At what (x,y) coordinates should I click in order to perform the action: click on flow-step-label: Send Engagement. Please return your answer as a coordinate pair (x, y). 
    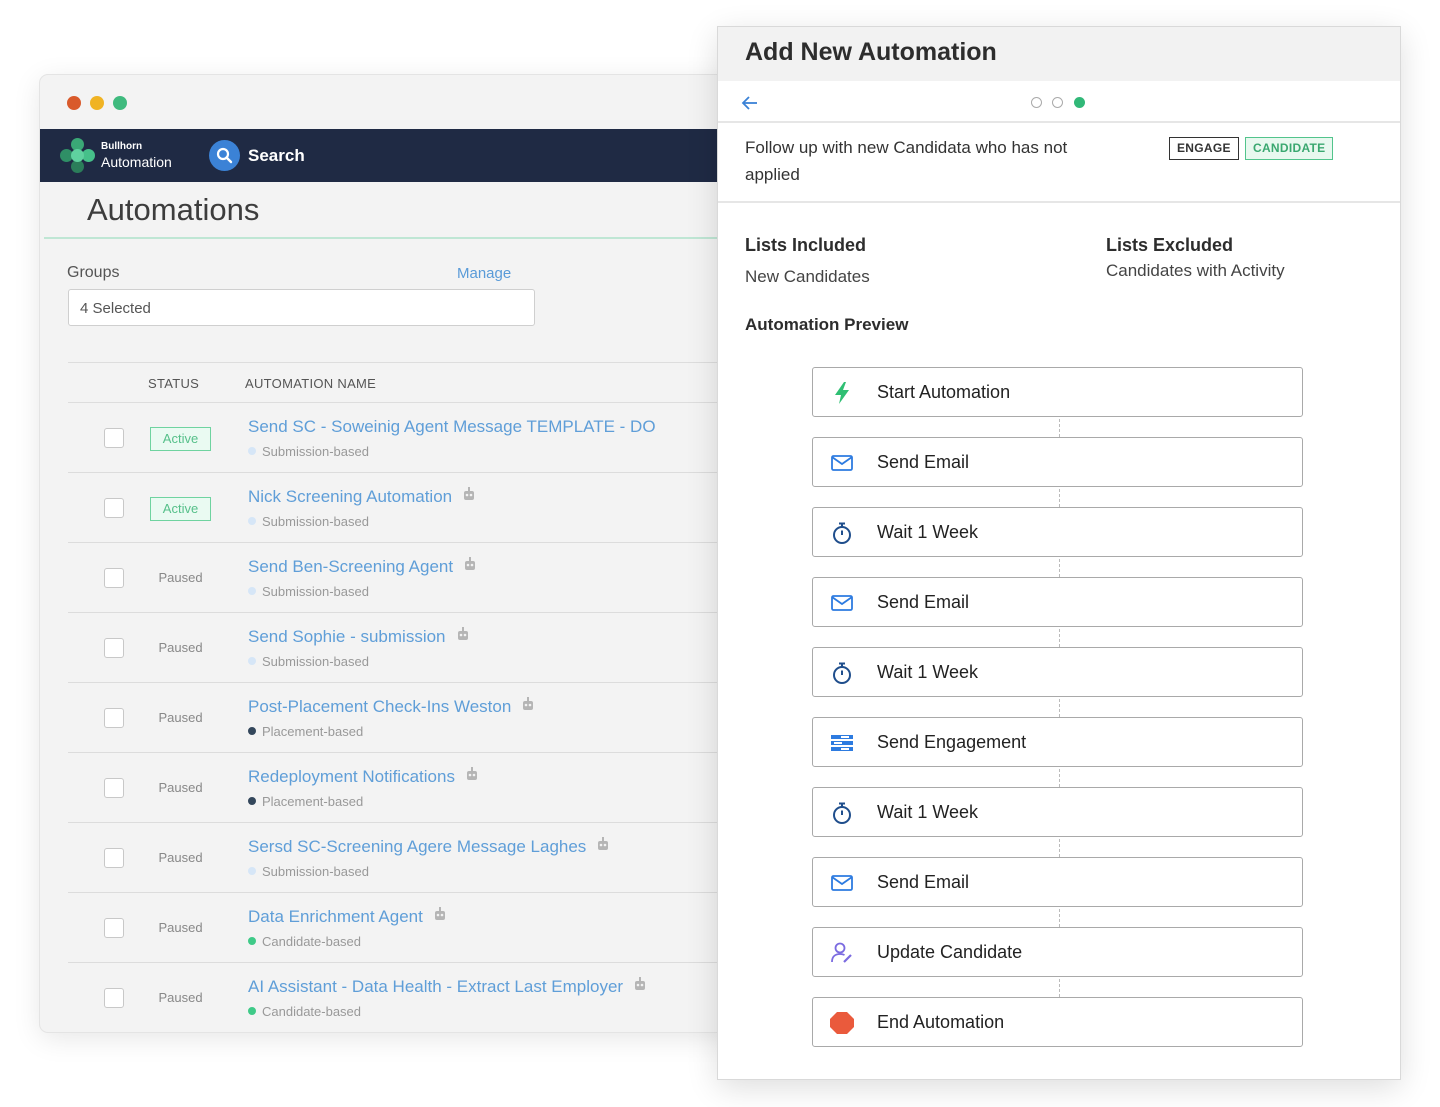
    Looking at the image, I should click on (952, 742).